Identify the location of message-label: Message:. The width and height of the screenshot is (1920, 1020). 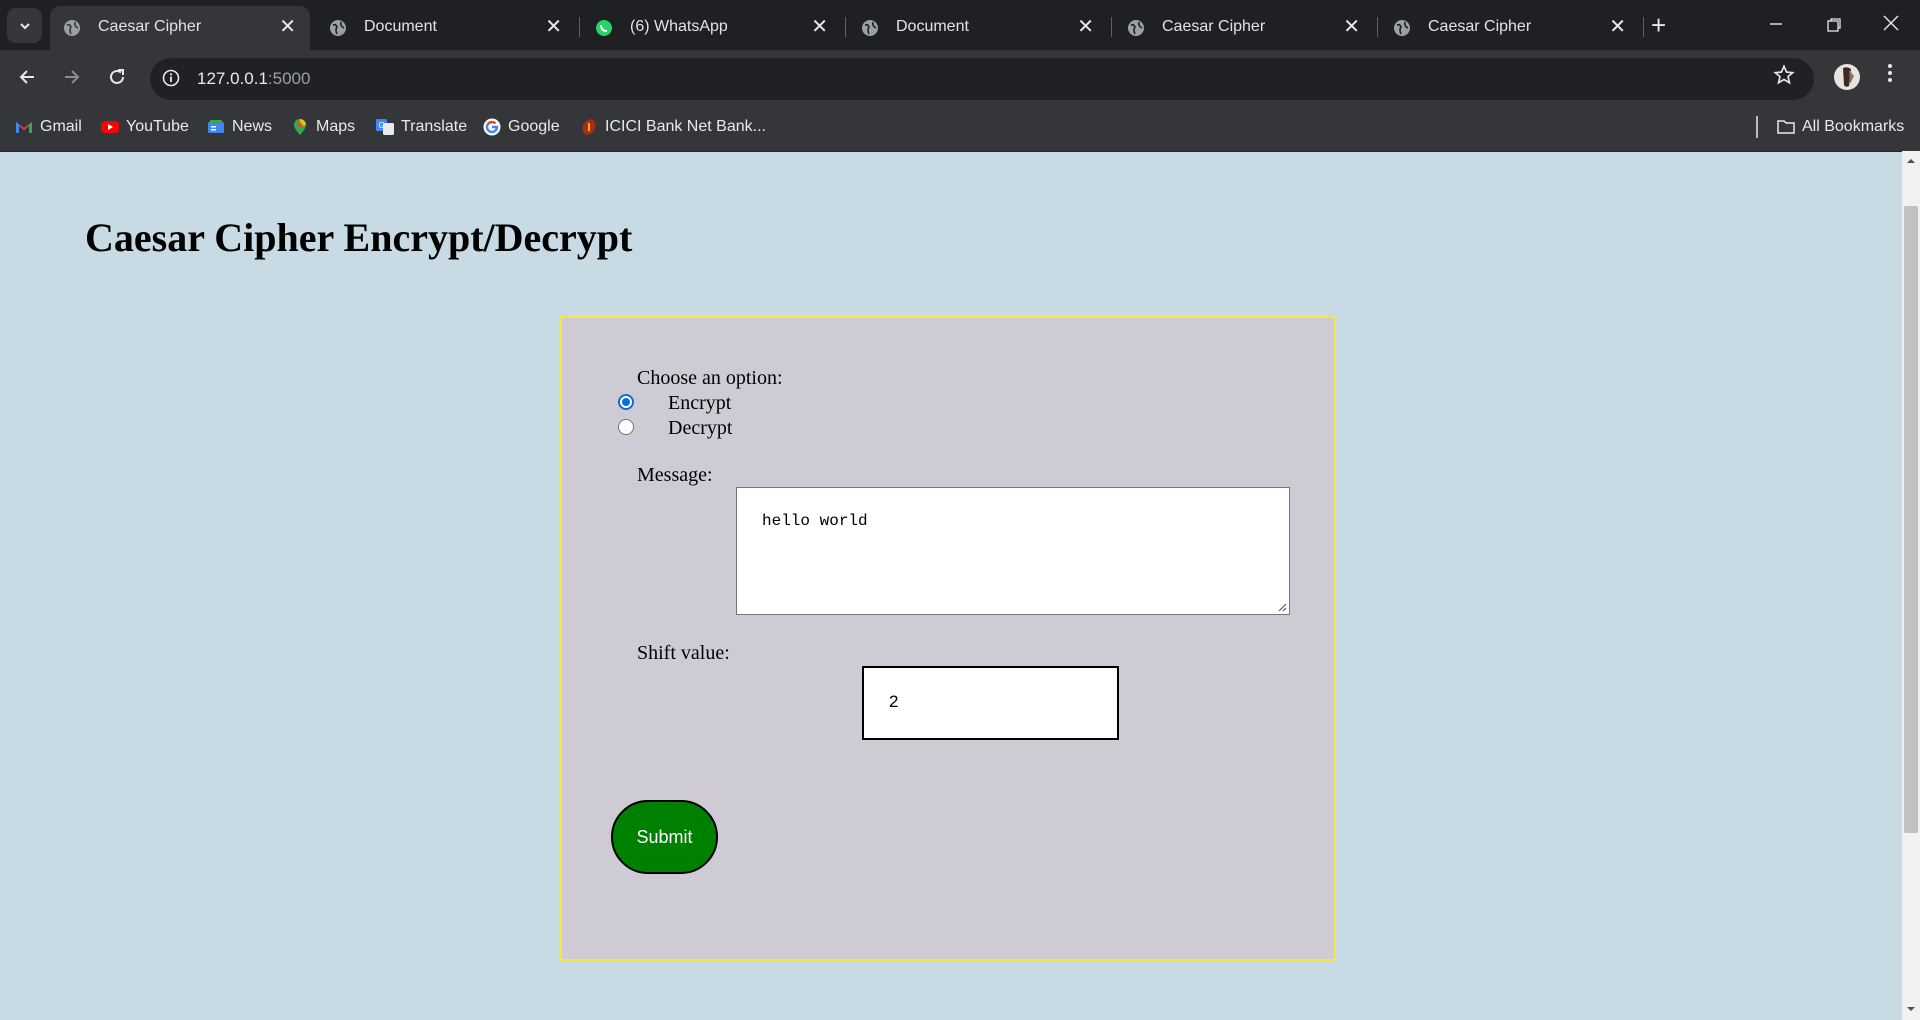
(675, 475).